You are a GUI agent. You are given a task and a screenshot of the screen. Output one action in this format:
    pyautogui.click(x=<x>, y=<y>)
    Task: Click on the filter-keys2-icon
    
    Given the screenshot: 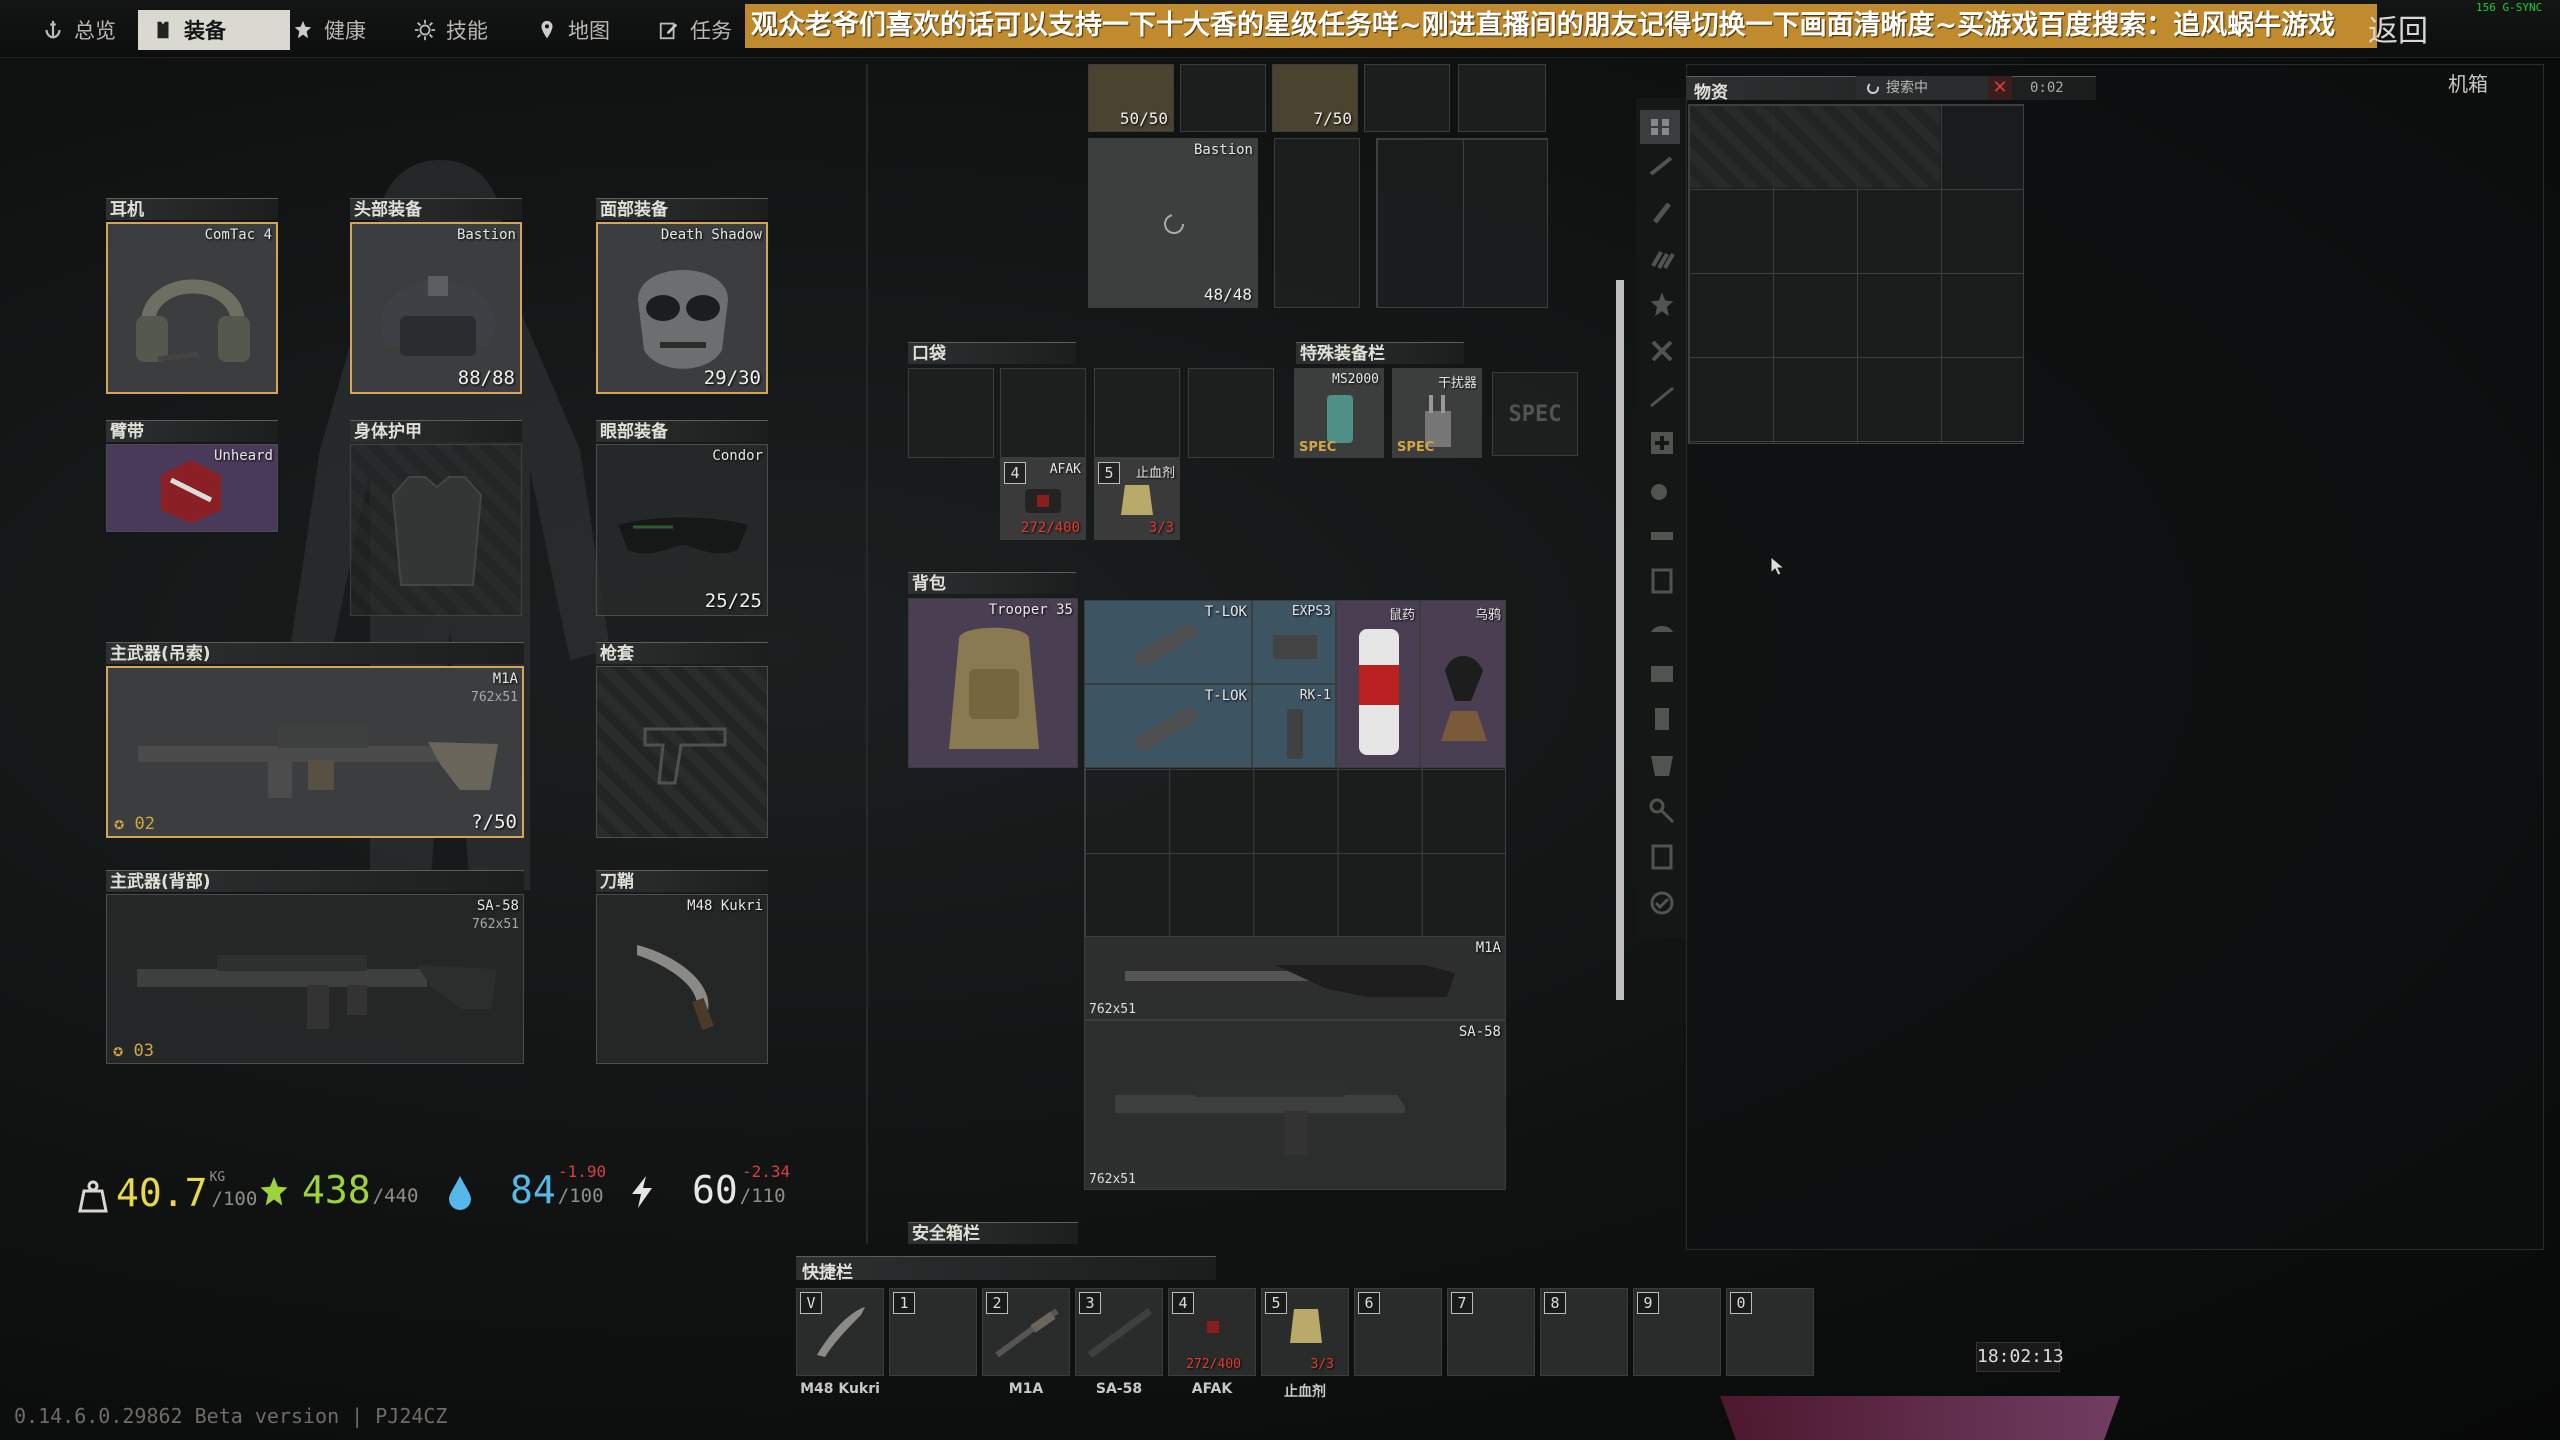 What is the action you would take?
    pyautogui.click(x=1662, y=811)
    